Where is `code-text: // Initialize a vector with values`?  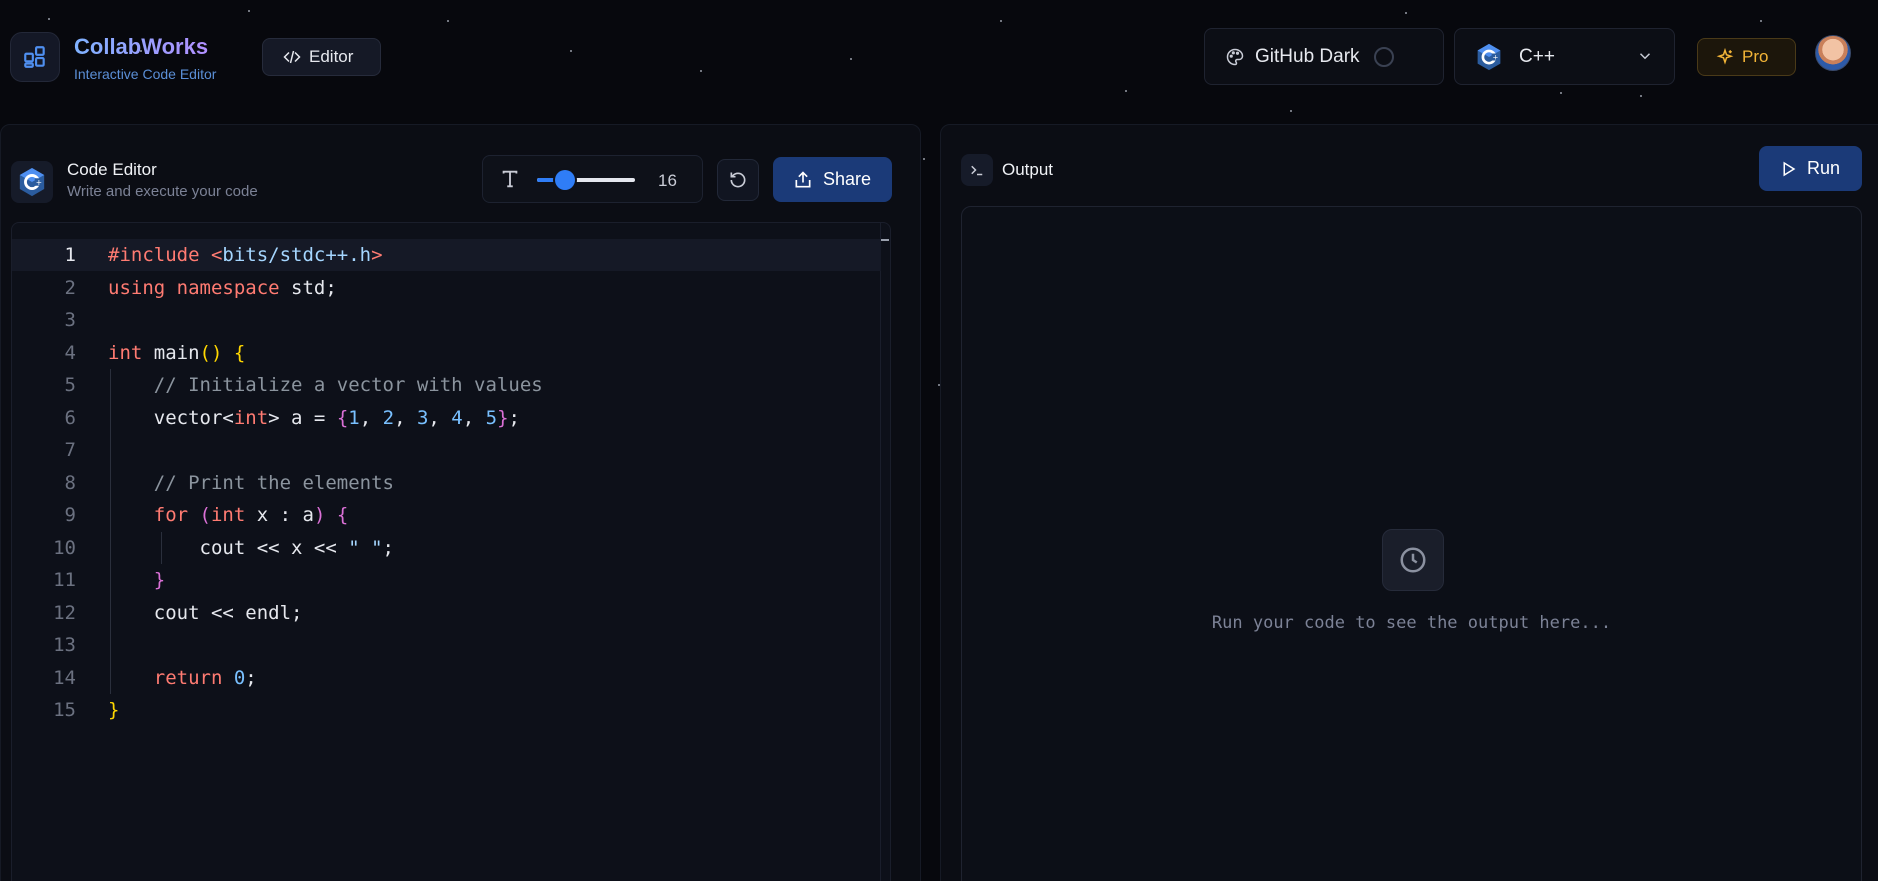 code-text: // Initialize a vector with values is located at coordinates (325, 385).